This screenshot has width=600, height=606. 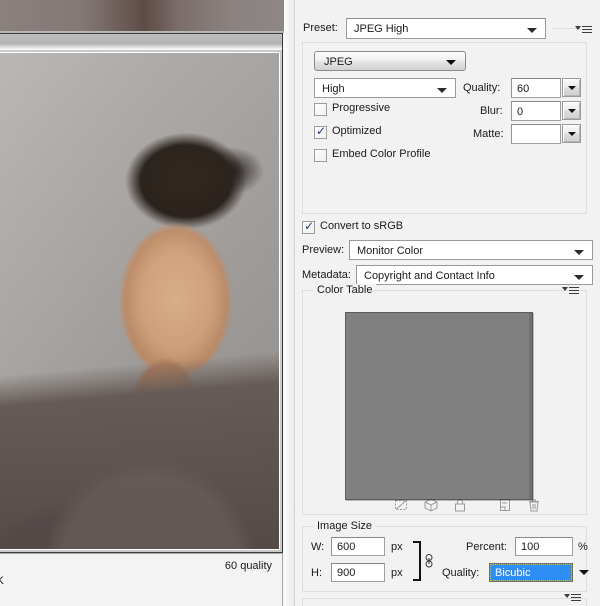 I want to click on resample-quality-dropdown: Bicubic, so click(x=531, y=572).